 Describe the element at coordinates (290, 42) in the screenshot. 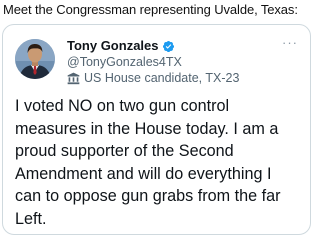

I see `more-options-icon: ···` at that location.